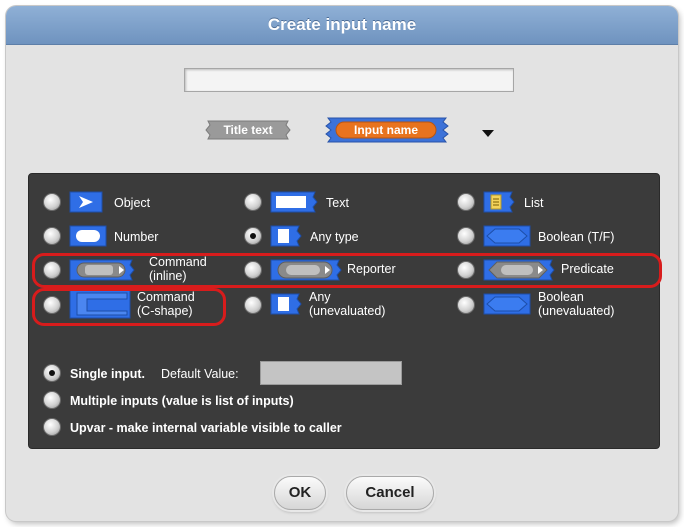 The width and height of the screenshot is (684, 527). I want to click on cancel-button: Cancel, so click(390, 493).